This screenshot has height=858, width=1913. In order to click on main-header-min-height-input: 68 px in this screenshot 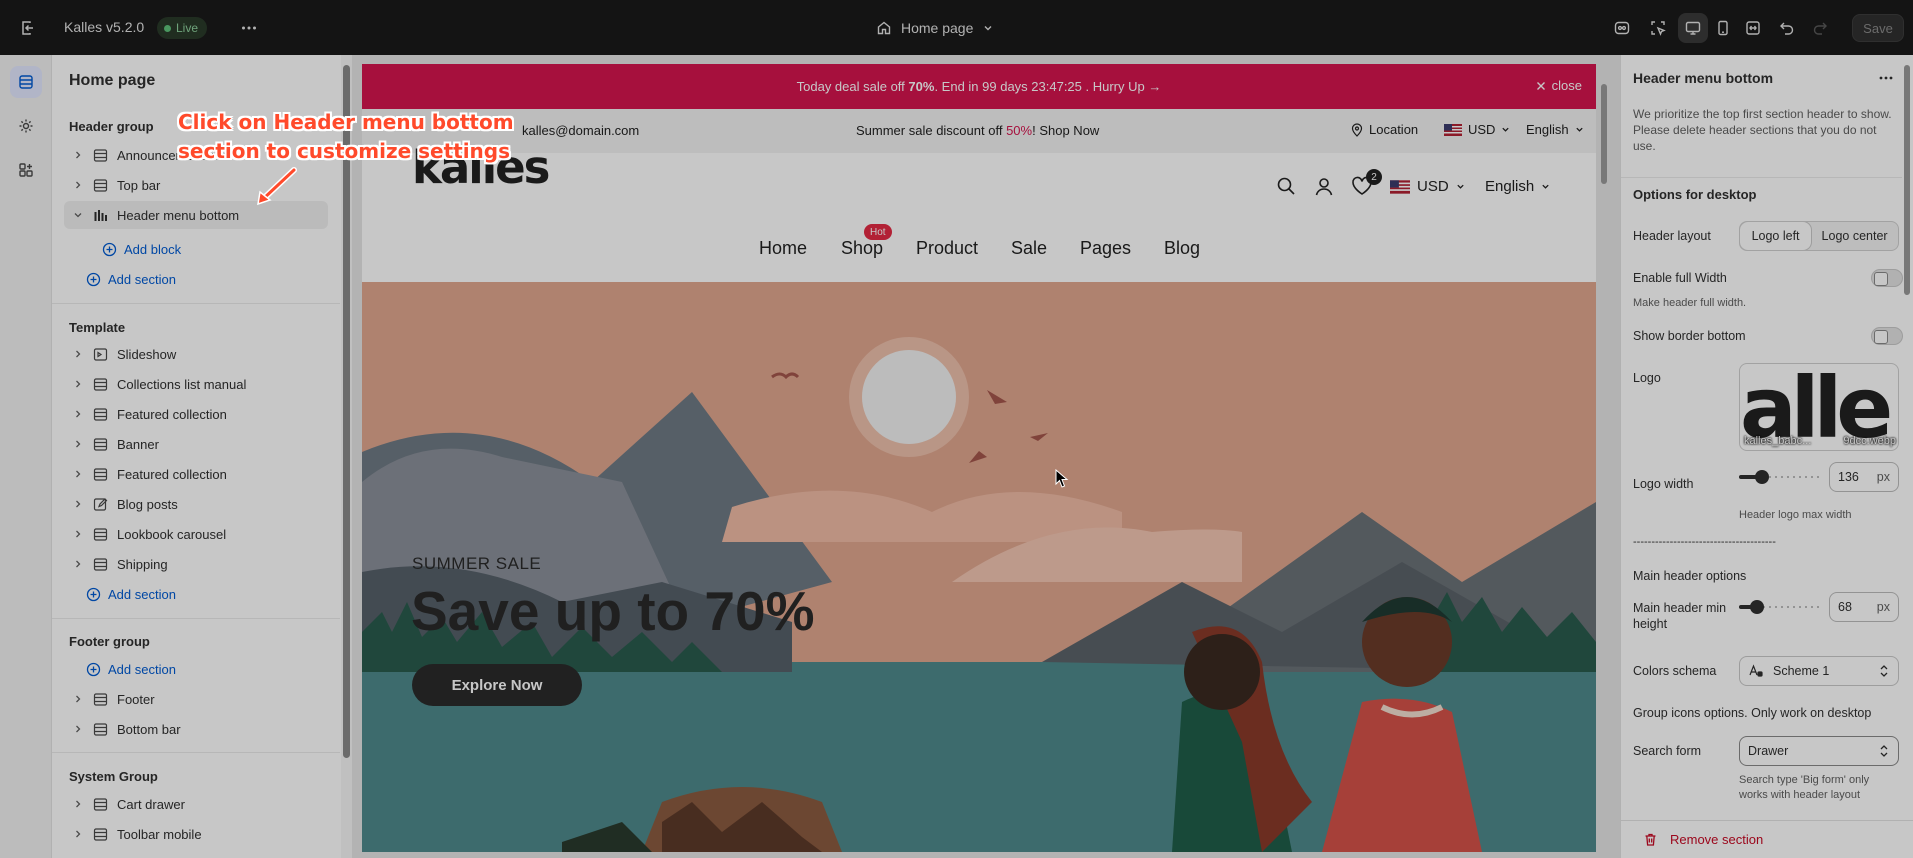, I will do `click(1864, 607)`.